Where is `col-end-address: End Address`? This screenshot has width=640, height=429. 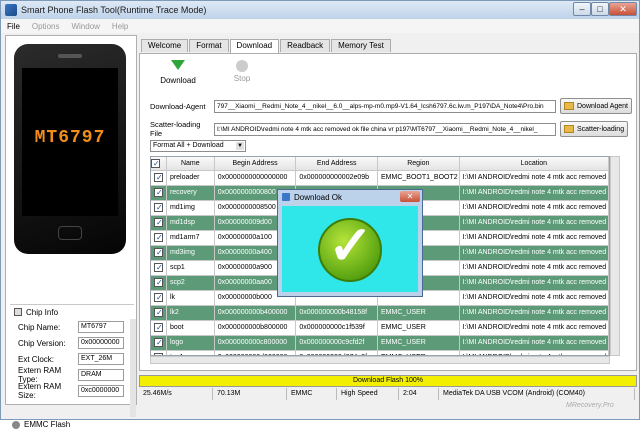 col-end-address: End Address is located at coordinates (337, 163).